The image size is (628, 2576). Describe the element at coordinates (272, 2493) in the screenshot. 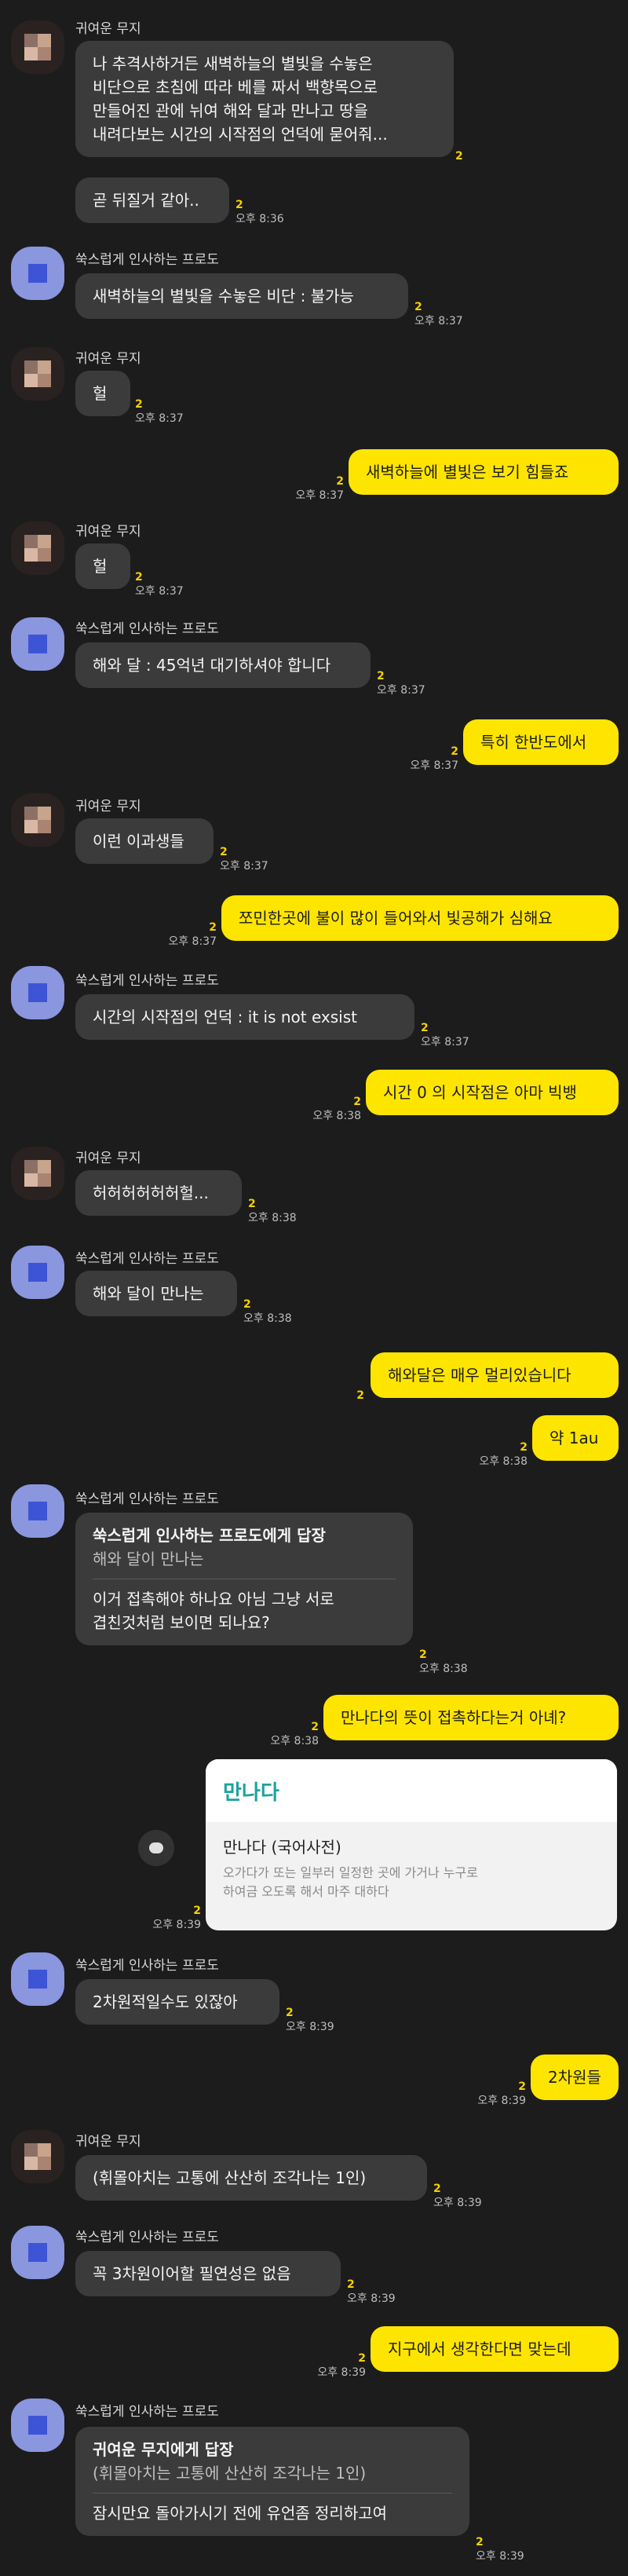

I see `reply-divider` at that location.